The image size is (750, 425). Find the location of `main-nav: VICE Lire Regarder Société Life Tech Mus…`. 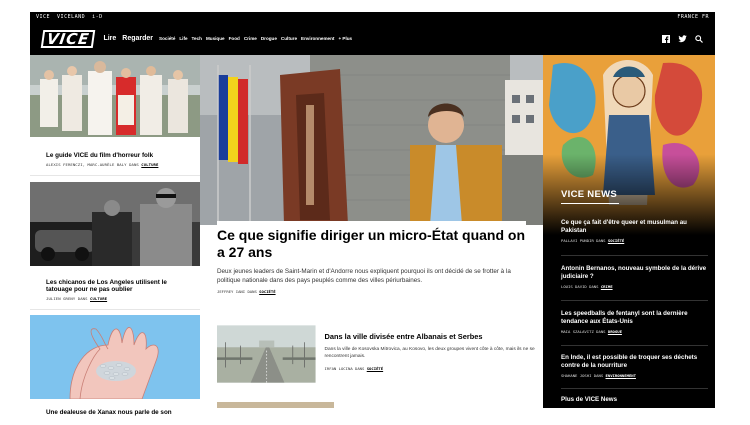

main-nav: VICE Lire Regarder Société Life Tech Mus… is located at coordinates (372, 38).